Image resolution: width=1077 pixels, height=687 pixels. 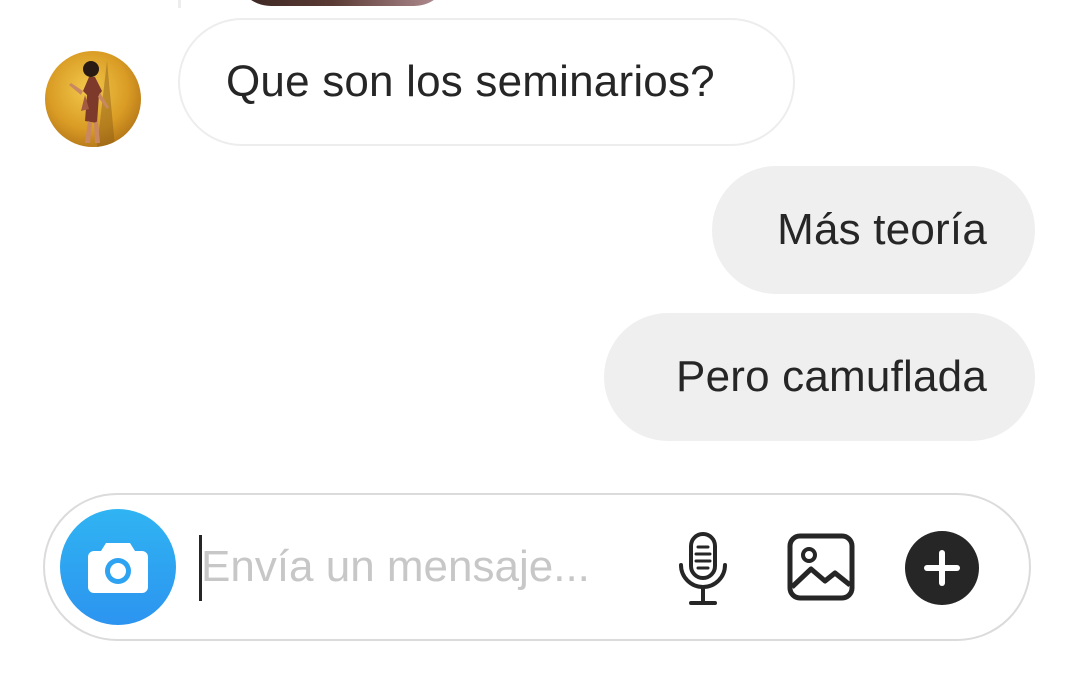 I want to click on thread-divider, so click(x=179, y=4).